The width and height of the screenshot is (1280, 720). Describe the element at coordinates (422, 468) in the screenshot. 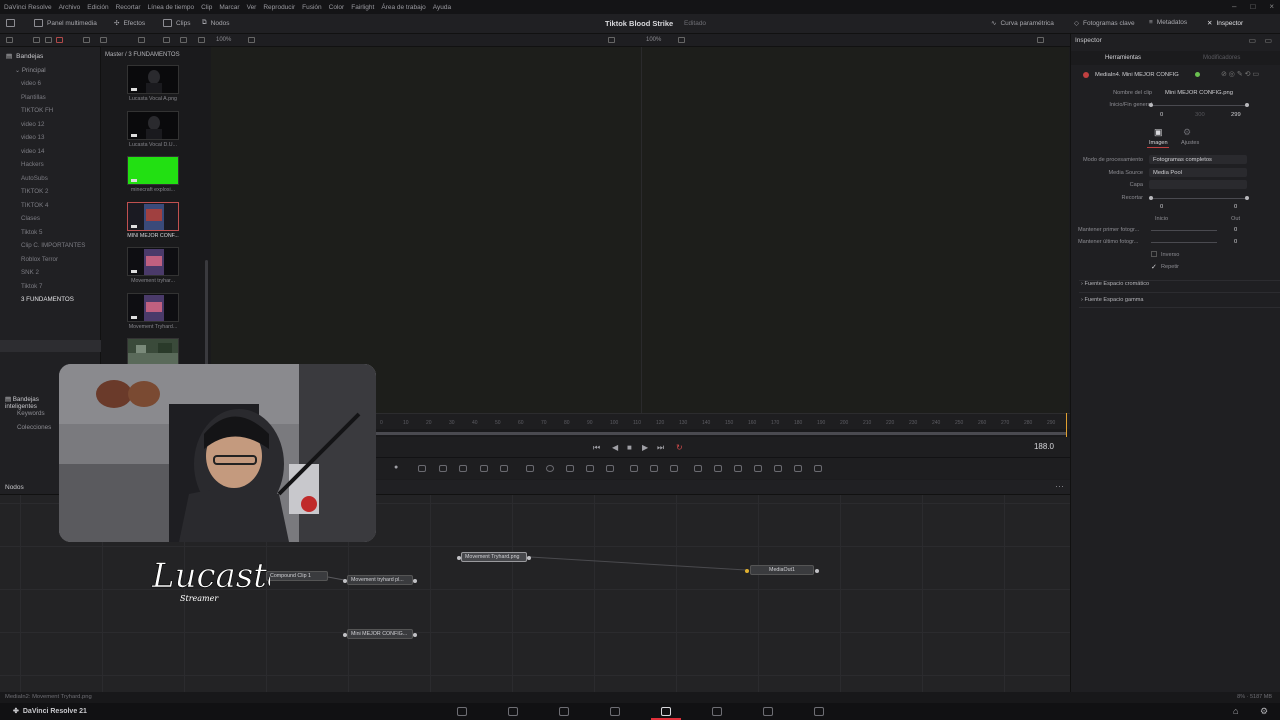

I see `text-tool-icon` at that location.